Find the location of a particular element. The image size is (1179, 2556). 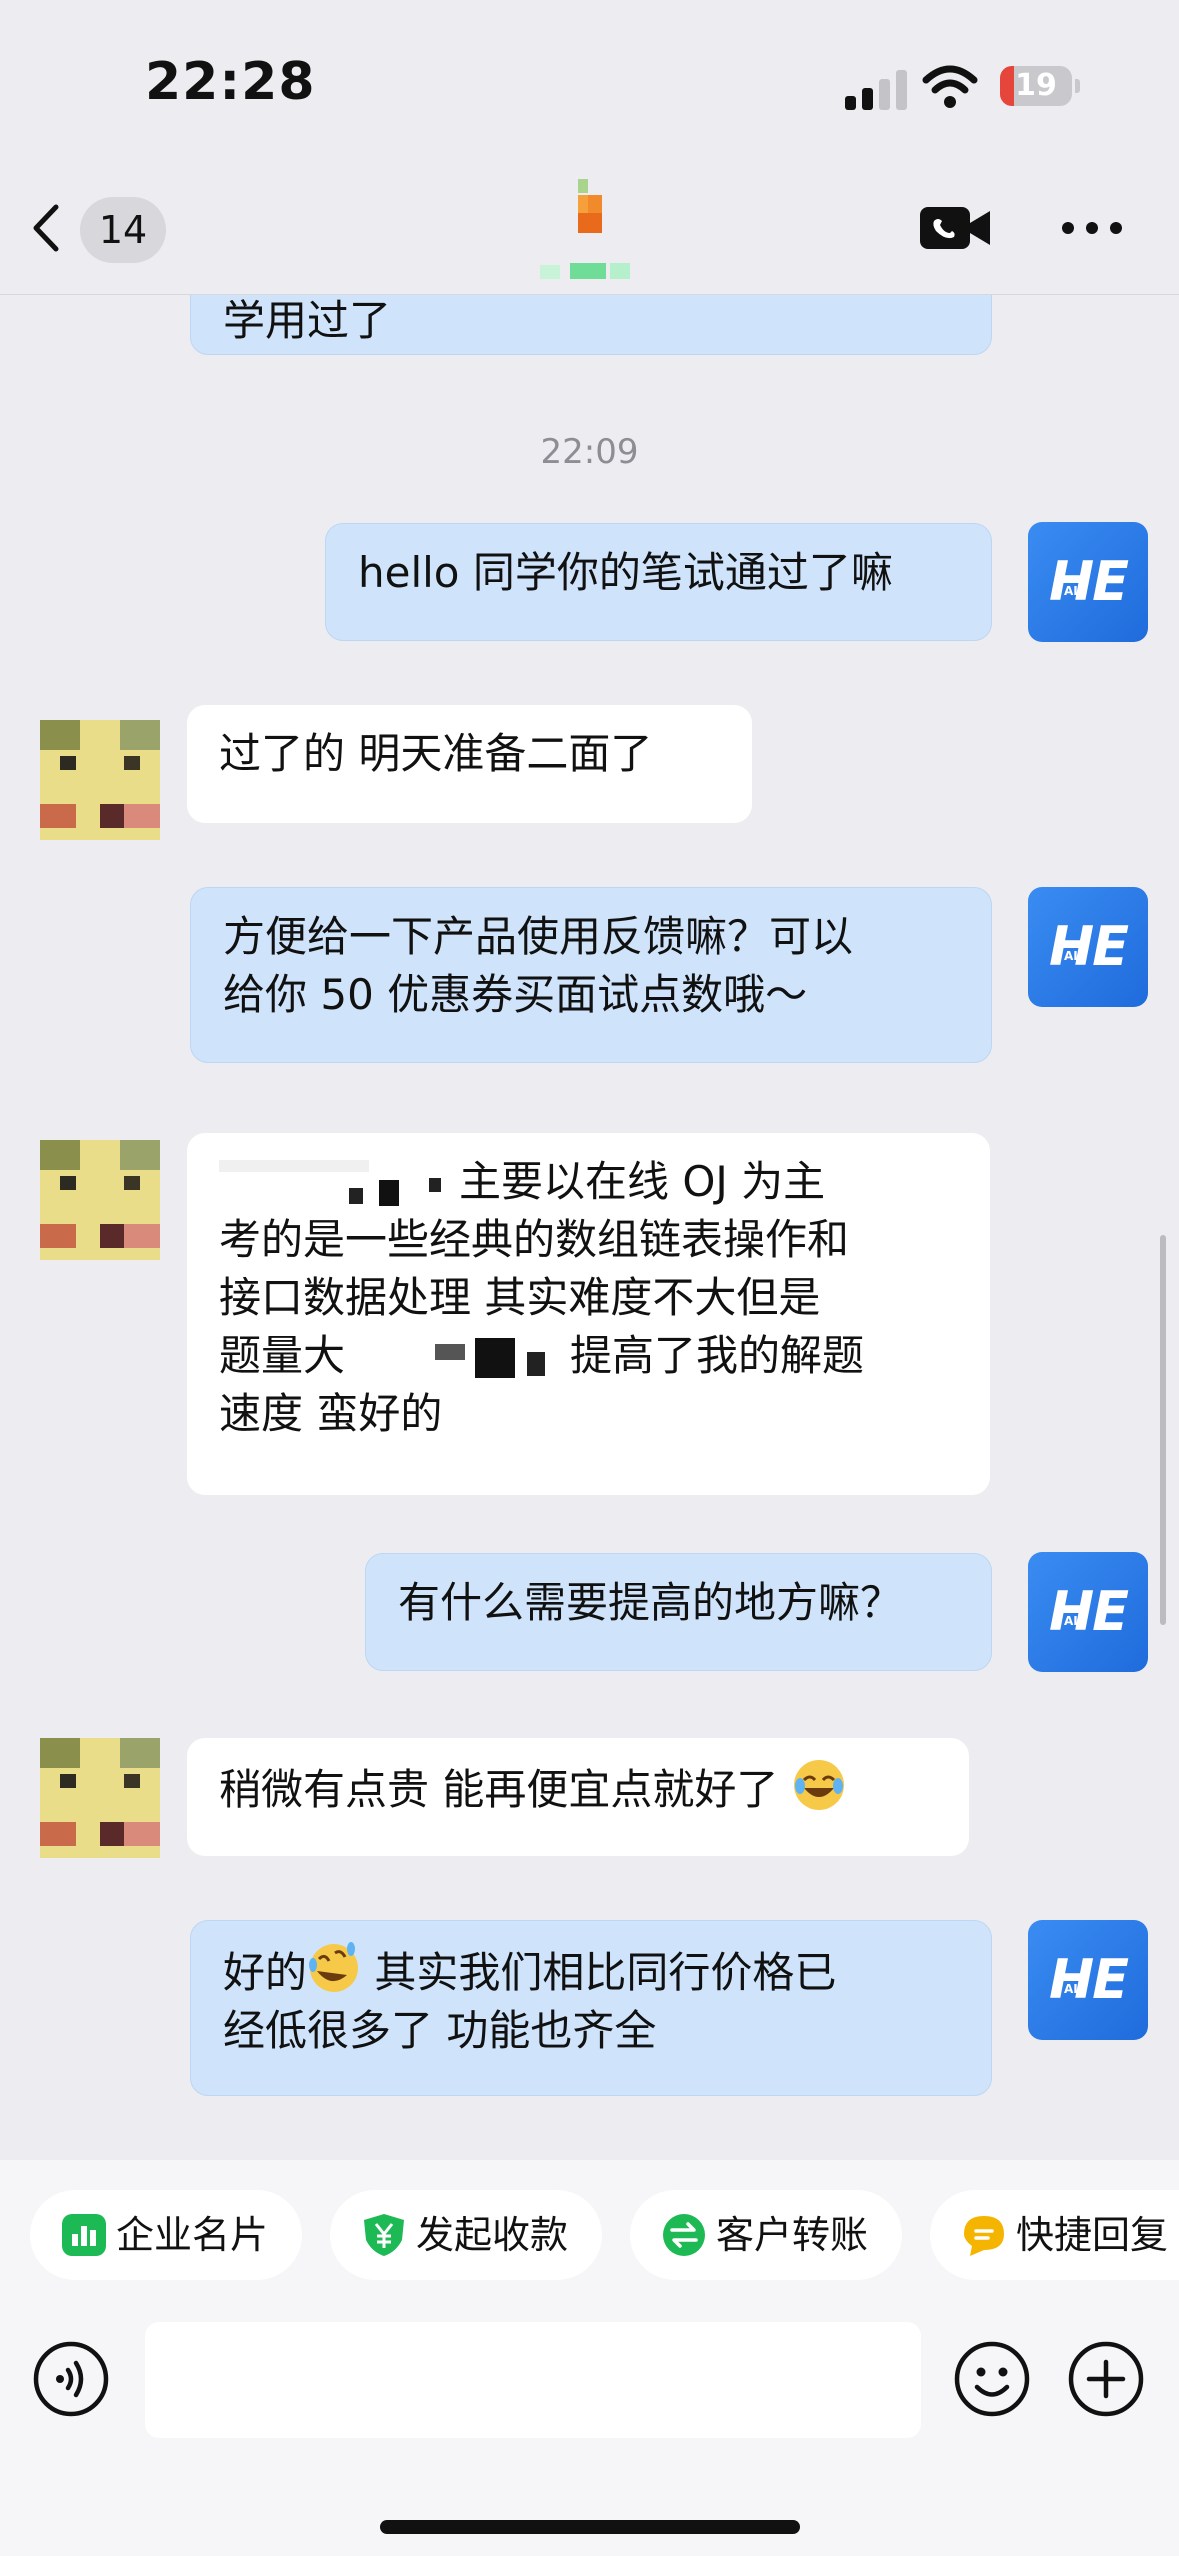

chevron-left-icon is located at coordinates (46, 228).